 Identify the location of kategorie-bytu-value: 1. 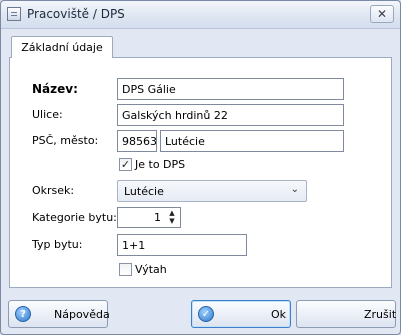
(157, 217).